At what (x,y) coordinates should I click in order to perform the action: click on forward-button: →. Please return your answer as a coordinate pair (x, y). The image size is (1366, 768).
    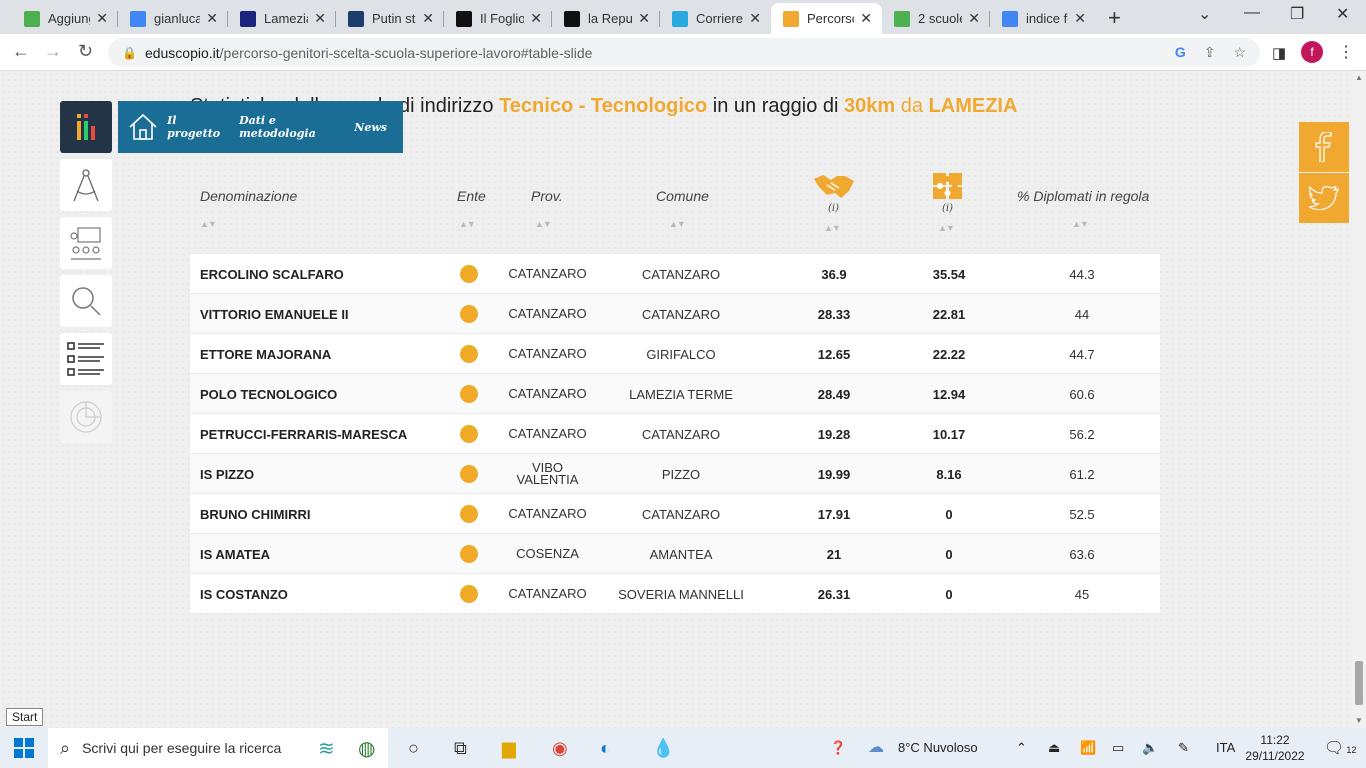
    Looking at the image, I should click on (53, 51).